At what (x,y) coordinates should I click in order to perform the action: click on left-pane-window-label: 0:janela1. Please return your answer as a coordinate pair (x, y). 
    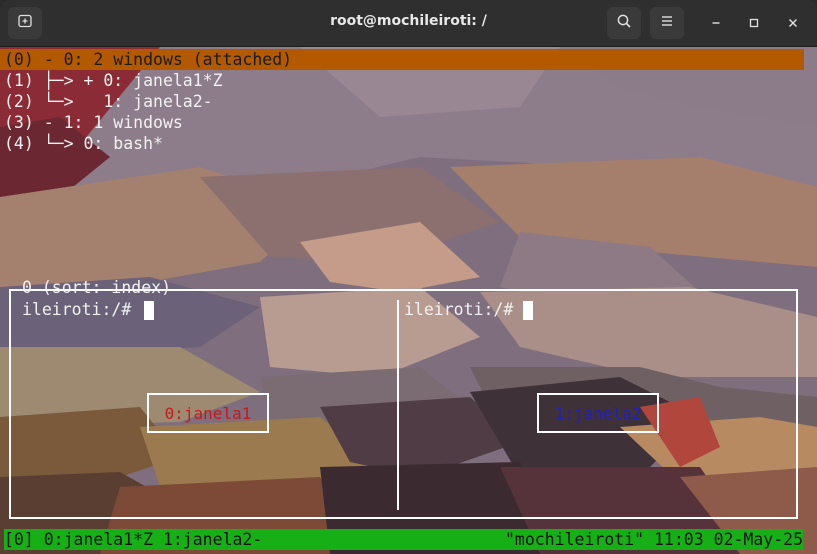
    Looking at the image, I should click on (208, 413).